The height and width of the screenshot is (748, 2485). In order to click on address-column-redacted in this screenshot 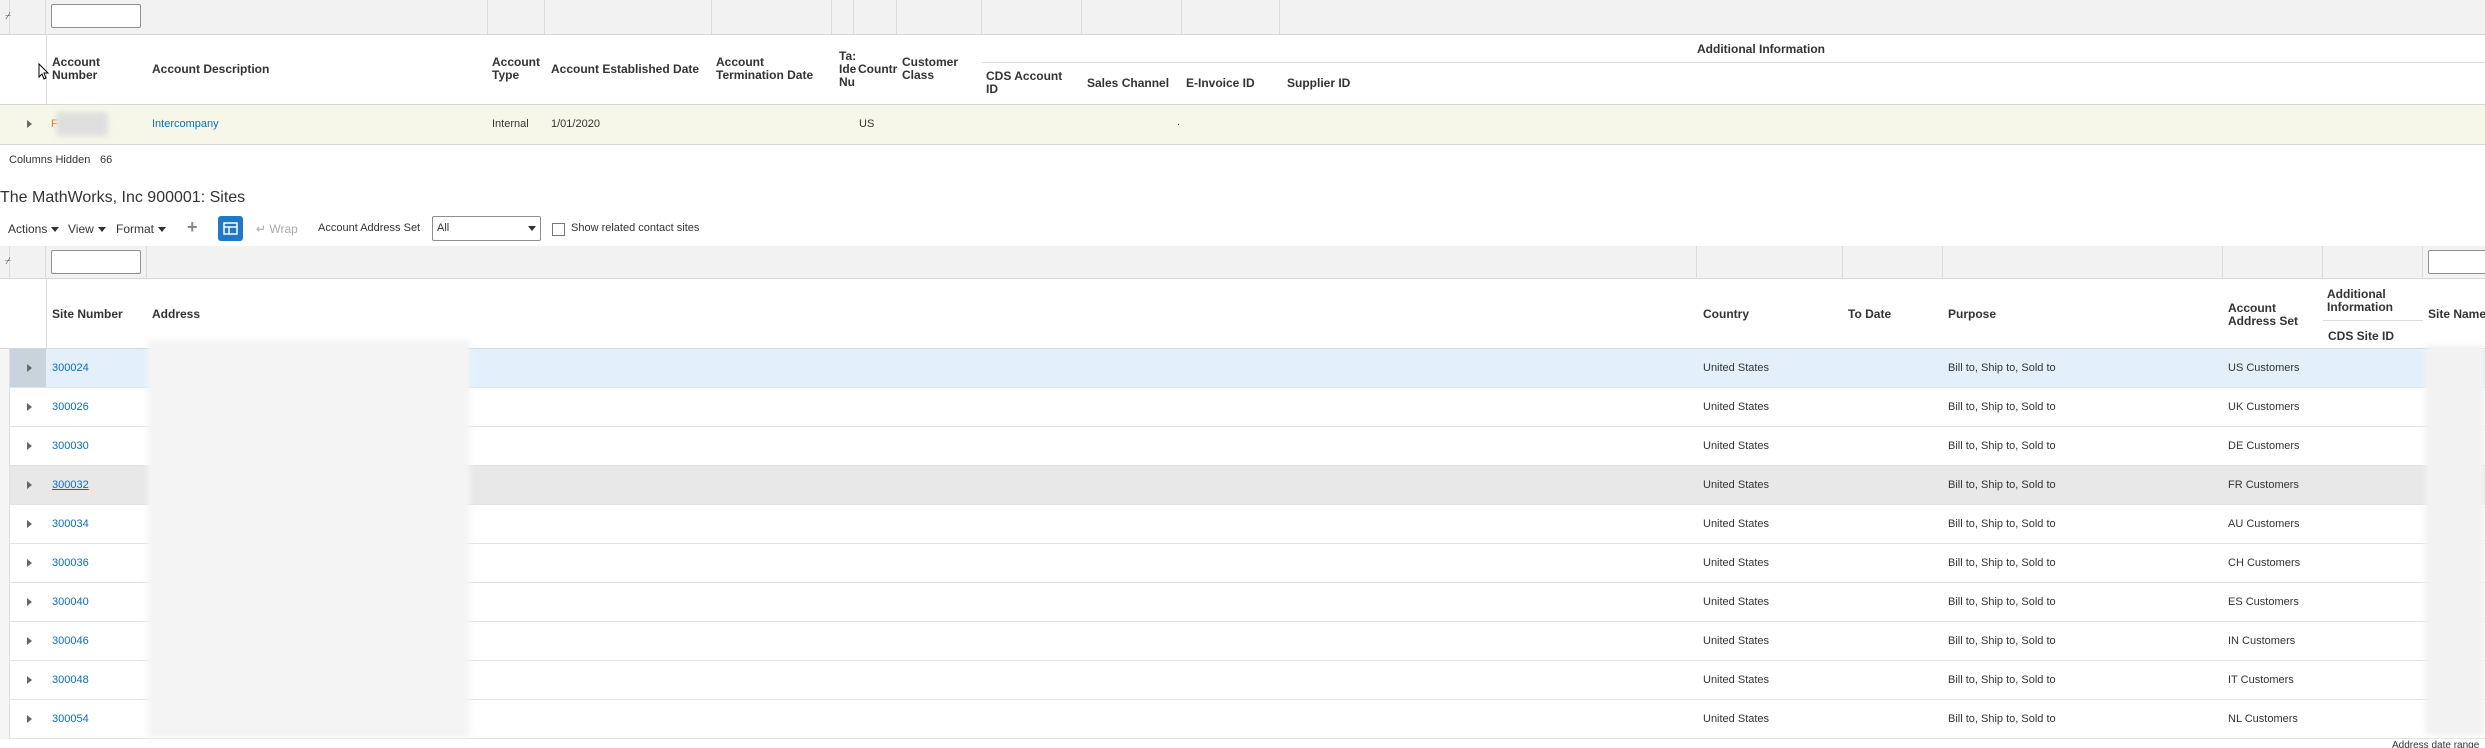, I will do `click(308, 539)`.